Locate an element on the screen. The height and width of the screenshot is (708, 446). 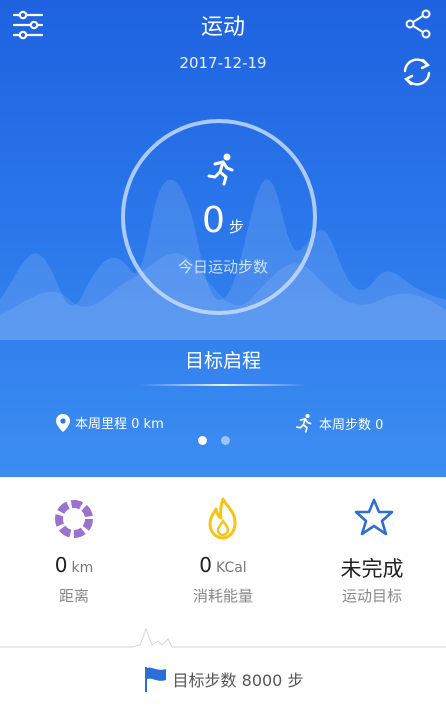
donut-ring-icon is located at coordinates (74, 519).